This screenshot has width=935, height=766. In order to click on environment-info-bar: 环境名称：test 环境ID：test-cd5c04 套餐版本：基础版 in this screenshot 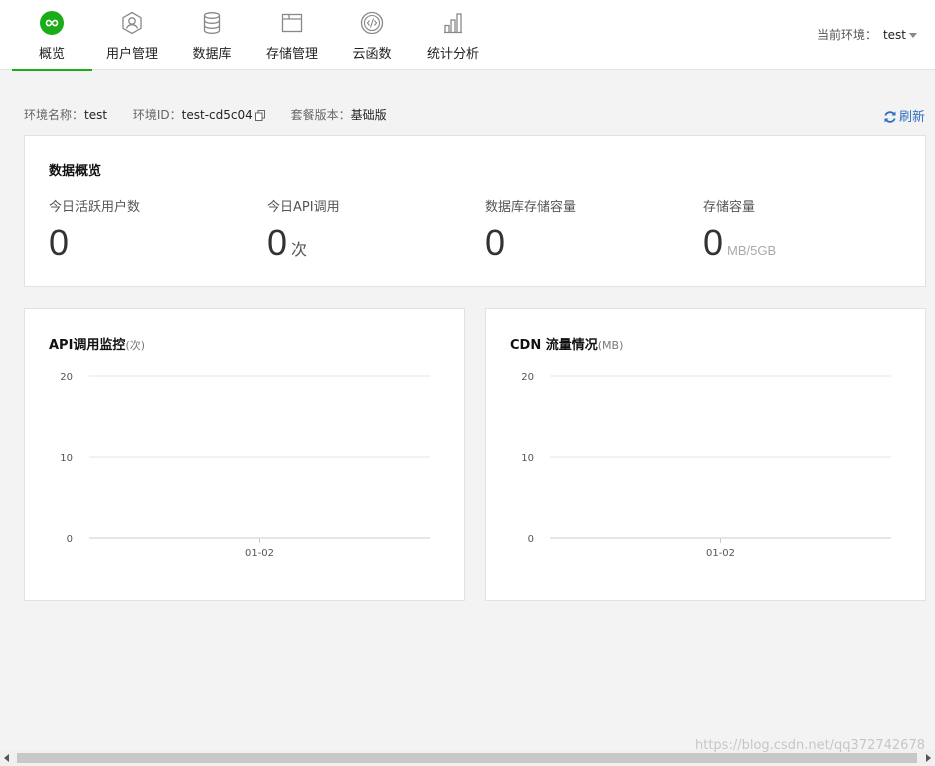, I will do `click(205, 114)`.